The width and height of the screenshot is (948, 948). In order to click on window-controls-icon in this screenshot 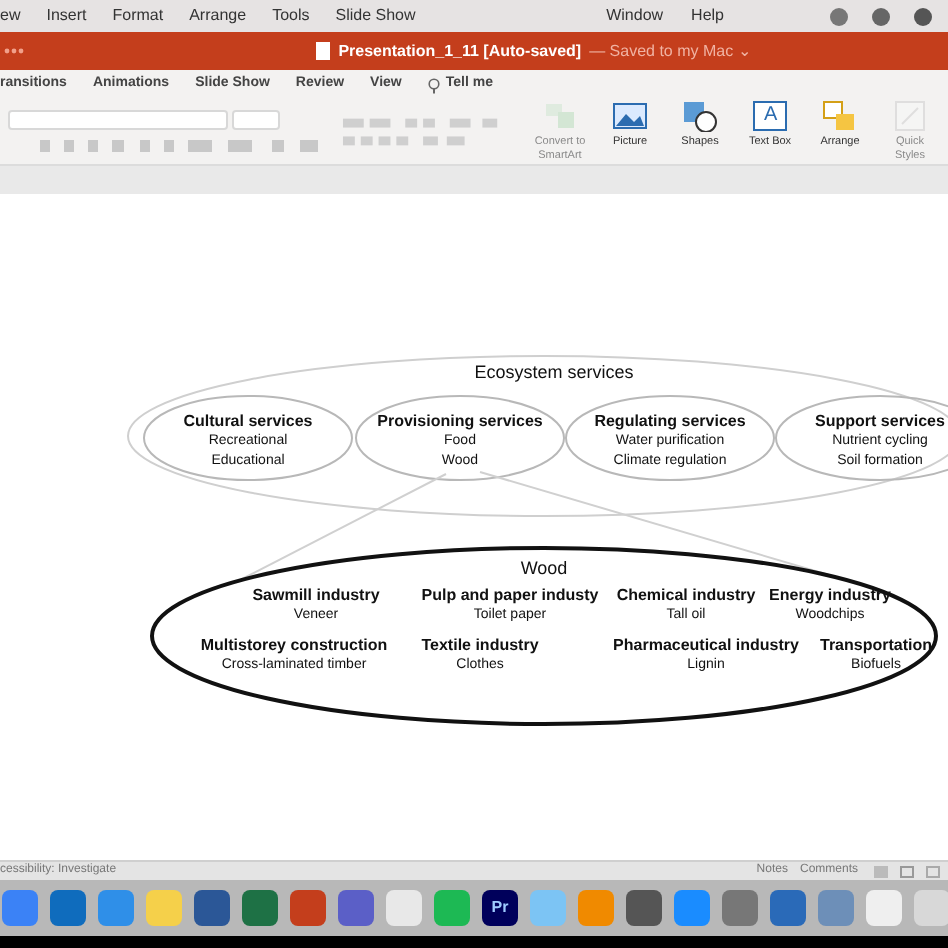, I will do `click(14, 51)`.